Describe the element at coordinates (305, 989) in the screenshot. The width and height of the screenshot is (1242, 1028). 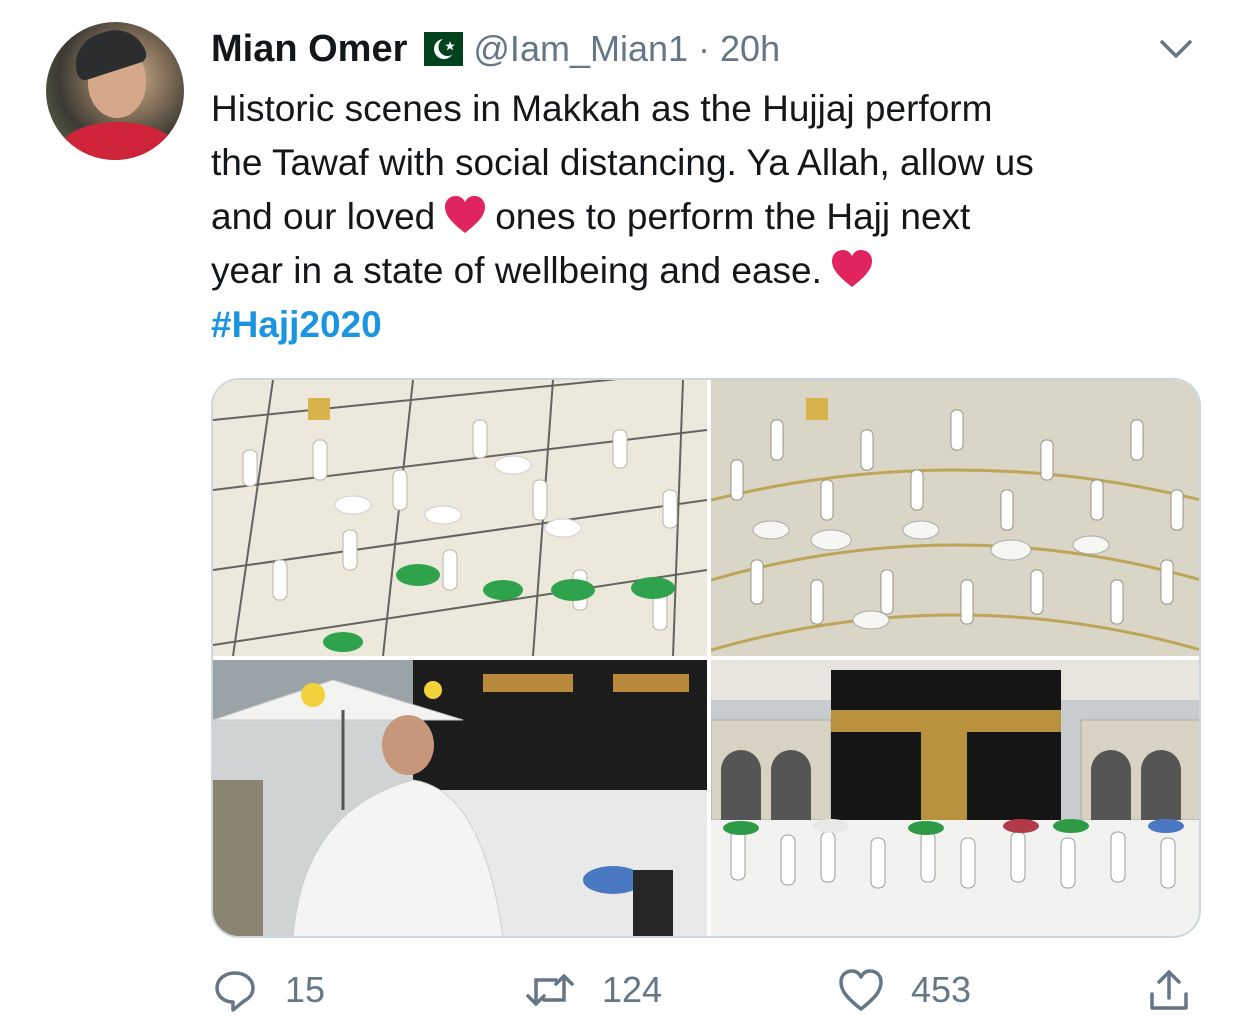
I see `reply-count: 15` at that location.